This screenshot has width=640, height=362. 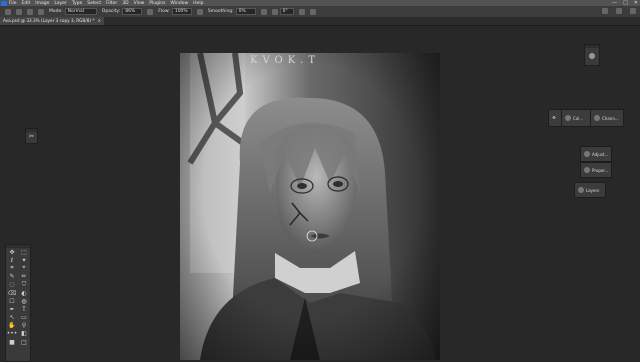 I want to click on pressure-size-icon, so click(x=301, y=11).